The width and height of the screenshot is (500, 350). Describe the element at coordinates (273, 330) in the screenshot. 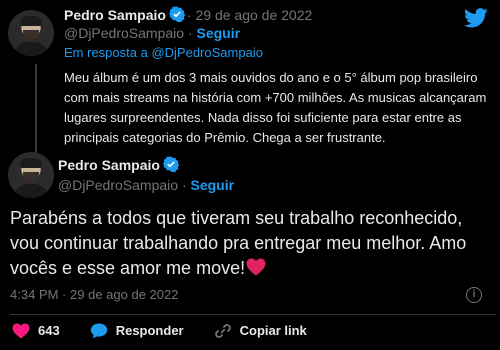

I see `copy-link-label: Copiar link` at that location.